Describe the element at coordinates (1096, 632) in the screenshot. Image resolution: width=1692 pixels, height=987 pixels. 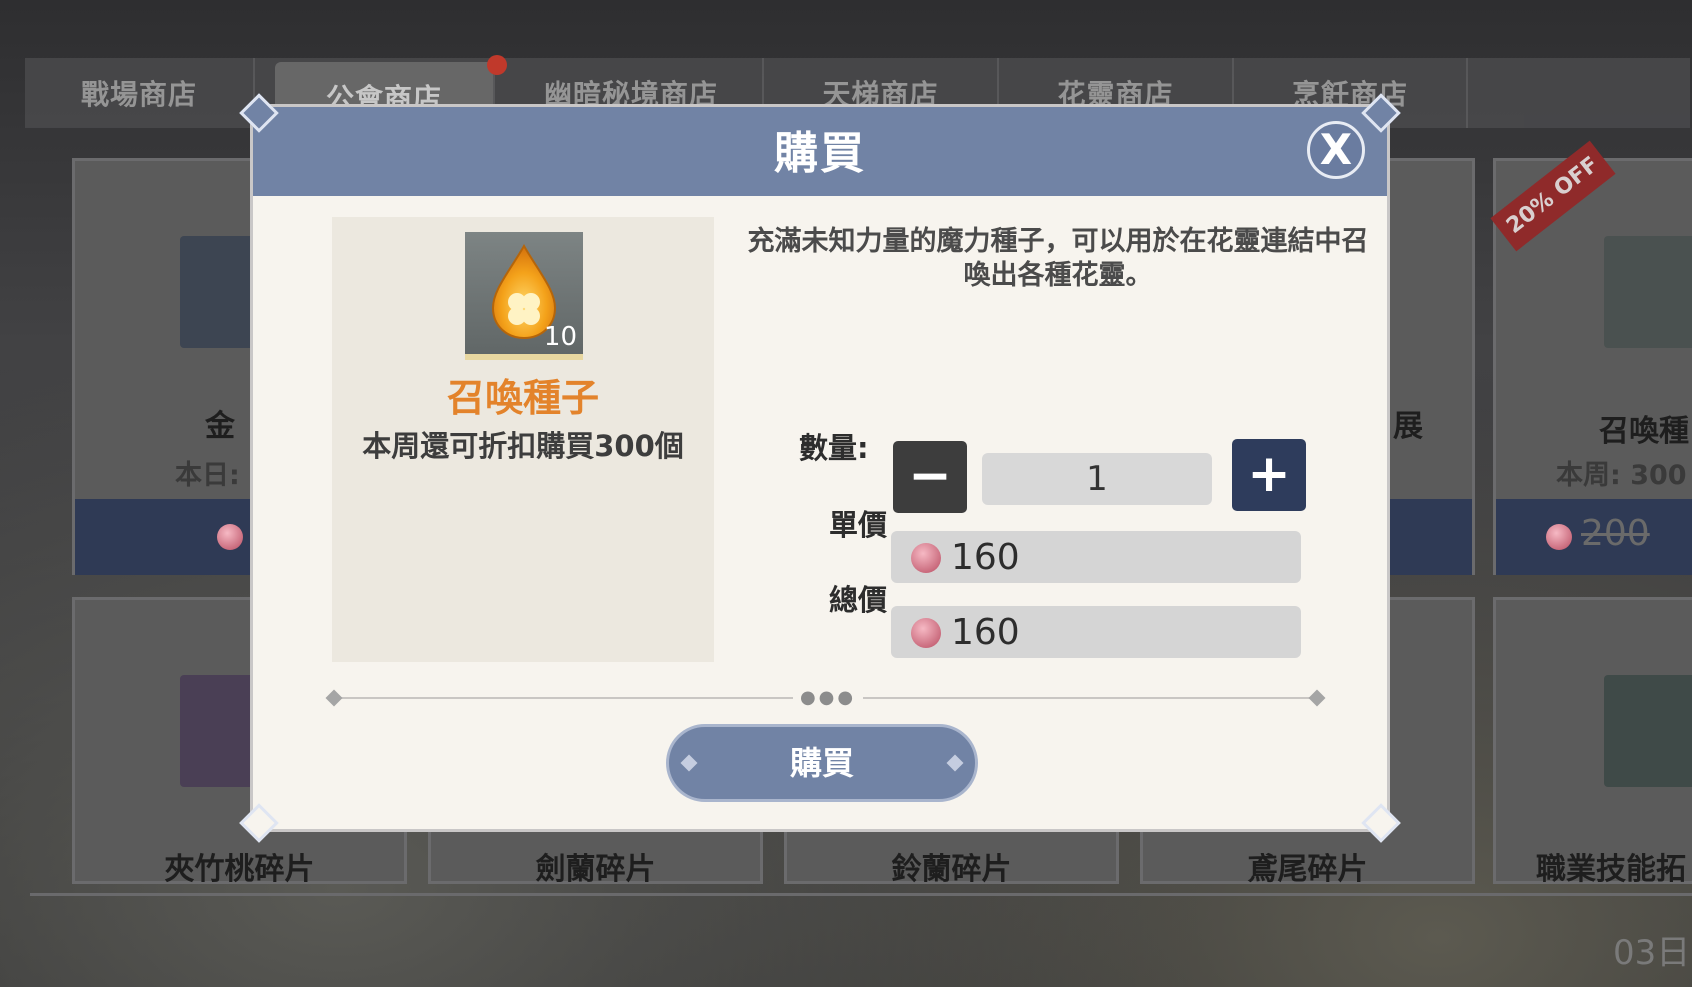
I see `total-price-field: 160` at that location.